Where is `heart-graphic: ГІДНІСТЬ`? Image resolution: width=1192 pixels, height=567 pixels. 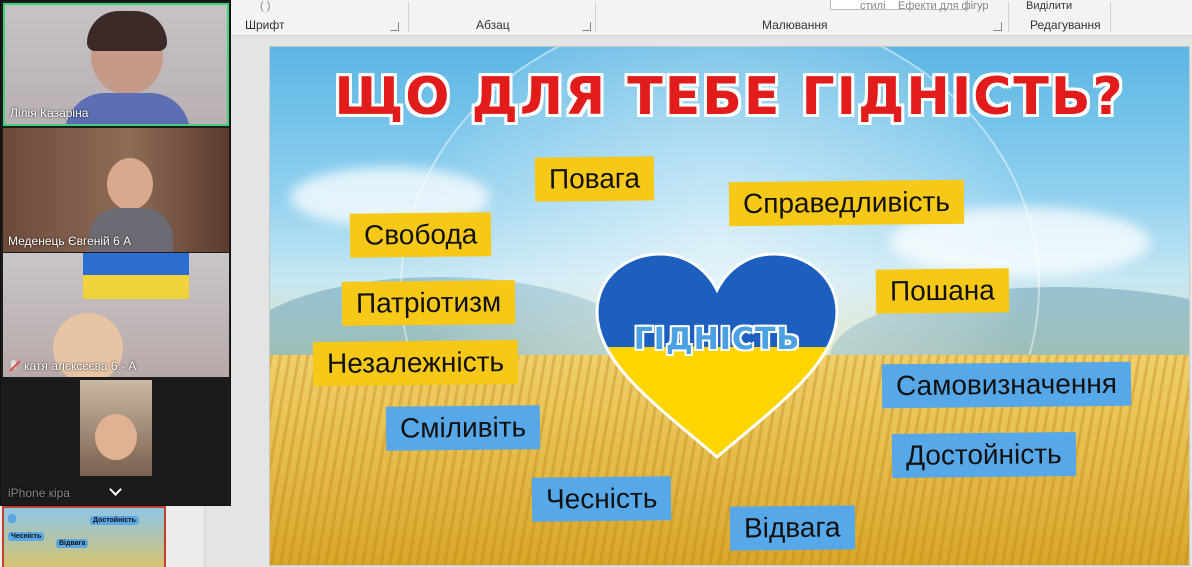 heart-graphic: ГІДНІСТЬ is located at coordinates (717, 357).